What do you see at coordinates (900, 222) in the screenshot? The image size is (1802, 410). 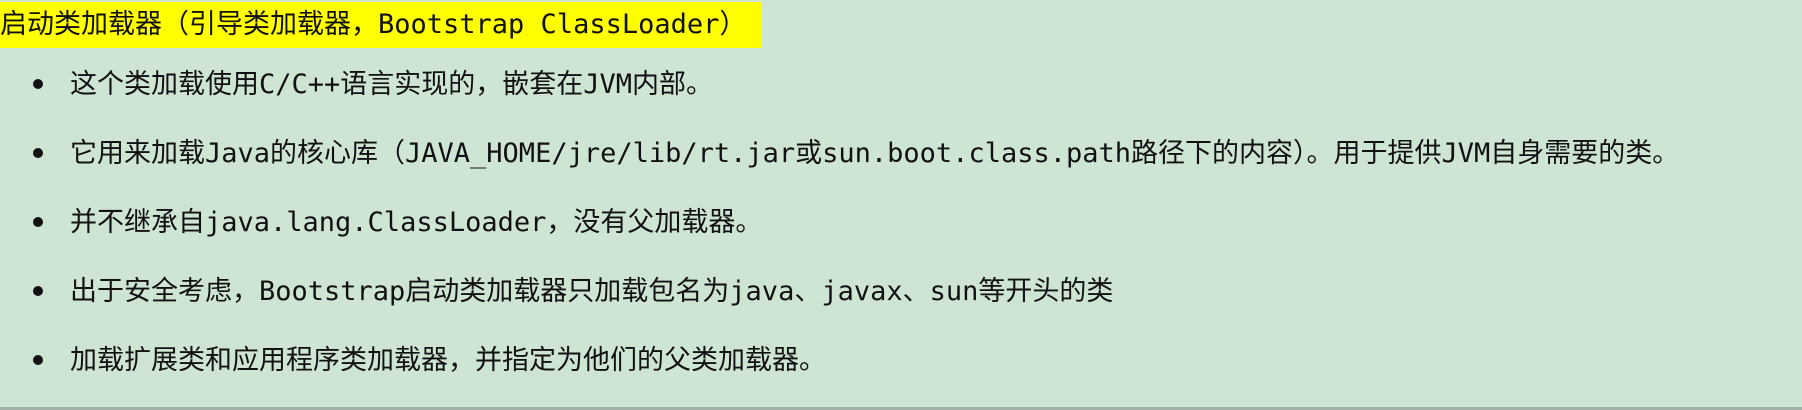 I see `bullet-item: 并不继承自java.lang.ClassLoader，没有父加载器。` at bounding box center [900, 222].